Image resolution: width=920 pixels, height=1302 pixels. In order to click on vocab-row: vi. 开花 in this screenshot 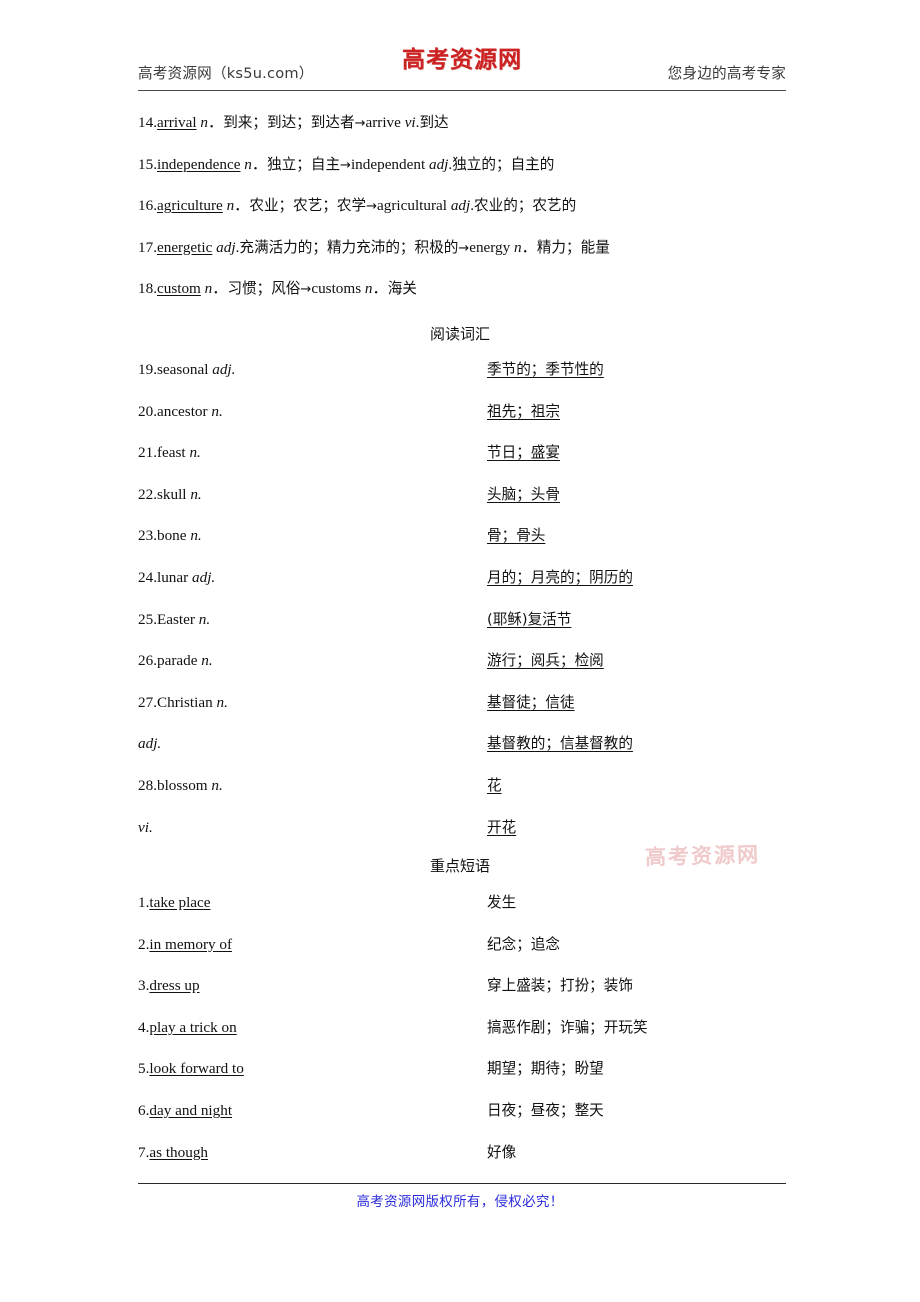, I will do `click(468, 837)`.